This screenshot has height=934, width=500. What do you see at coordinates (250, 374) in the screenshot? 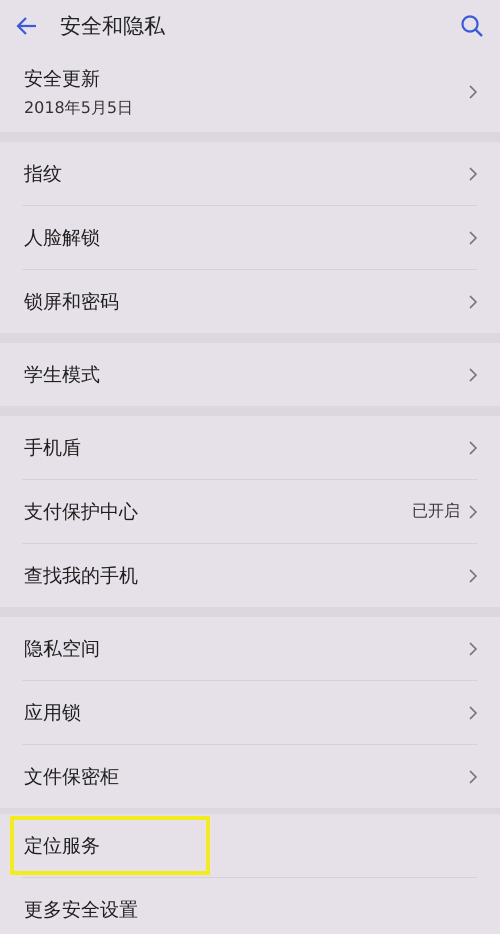
I see `settings-row: 学生模式` at bounding box center [250, 374].